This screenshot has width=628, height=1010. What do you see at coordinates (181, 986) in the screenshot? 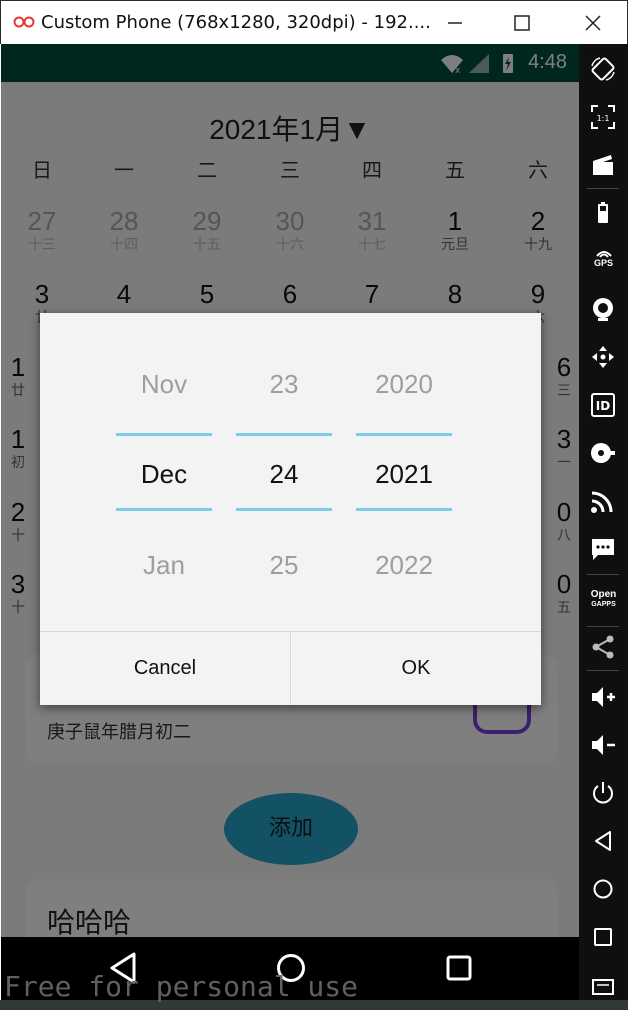
I see `watermark-text: Free for personal use` at bounding box center [181, 986].